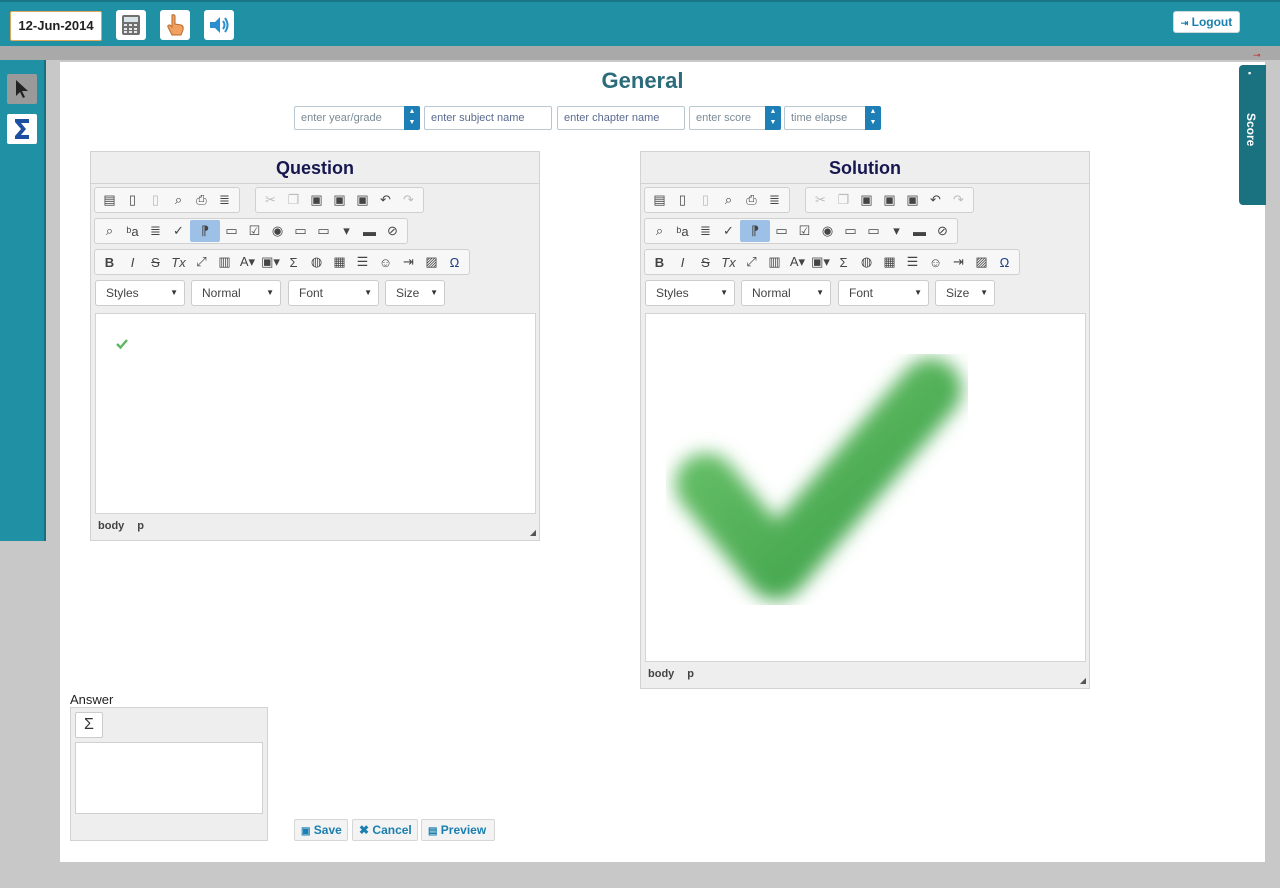 The width and height of the screenshot is (1280, 888). I want to click on format-combo: Normal ▼, so click(236, 293).